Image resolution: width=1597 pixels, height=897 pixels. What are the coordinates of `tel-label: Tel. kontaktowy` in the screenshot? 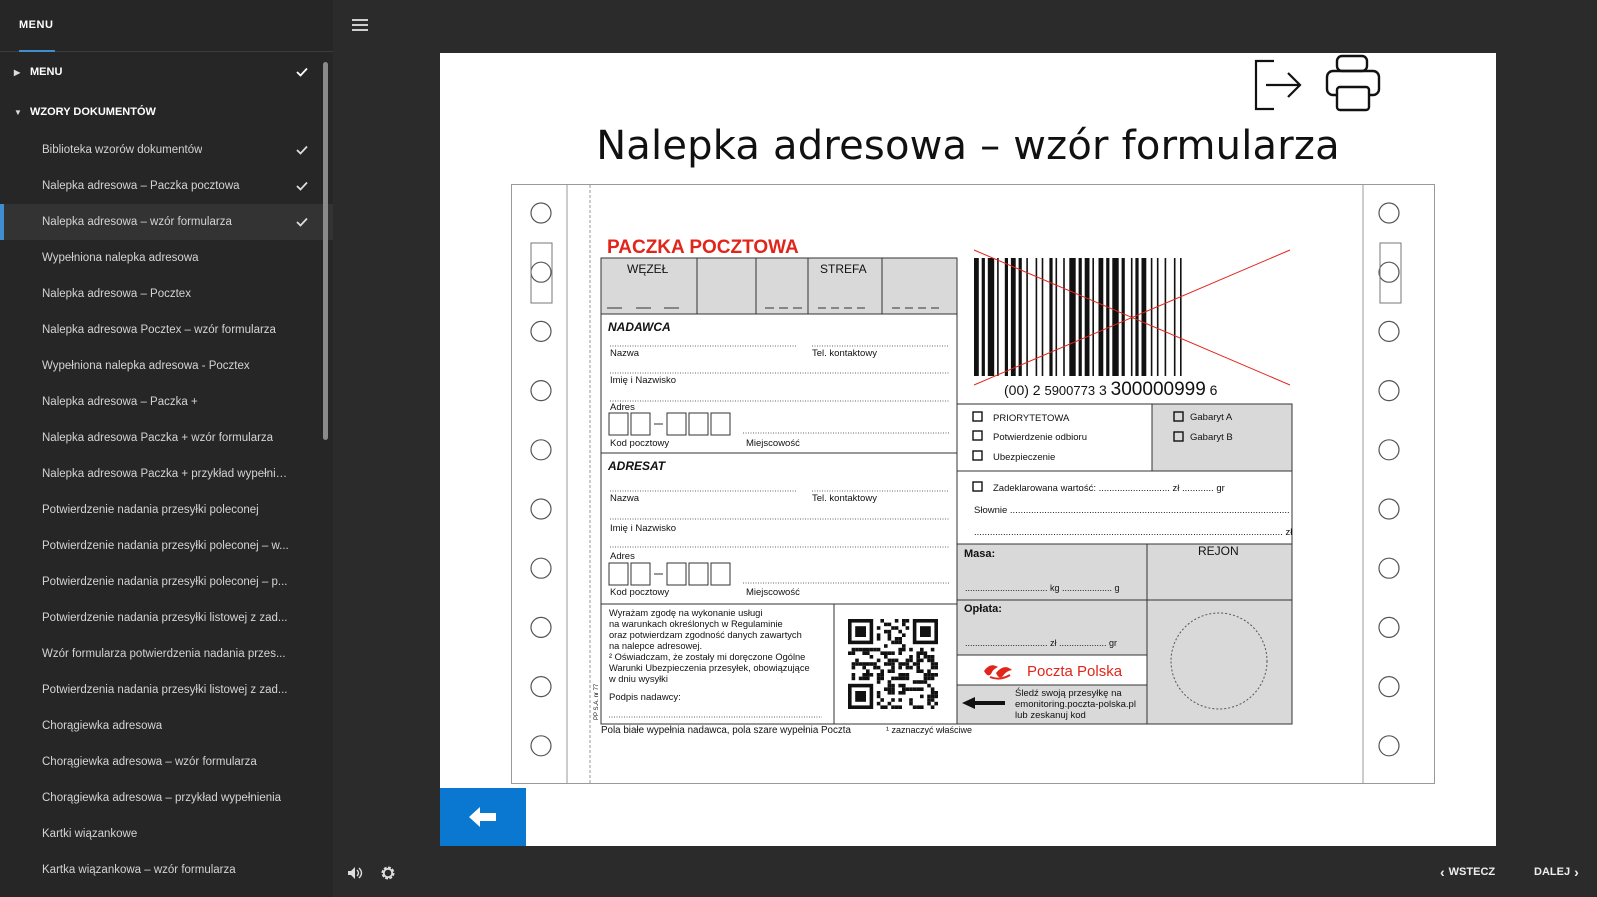 It's located at (844, 353).